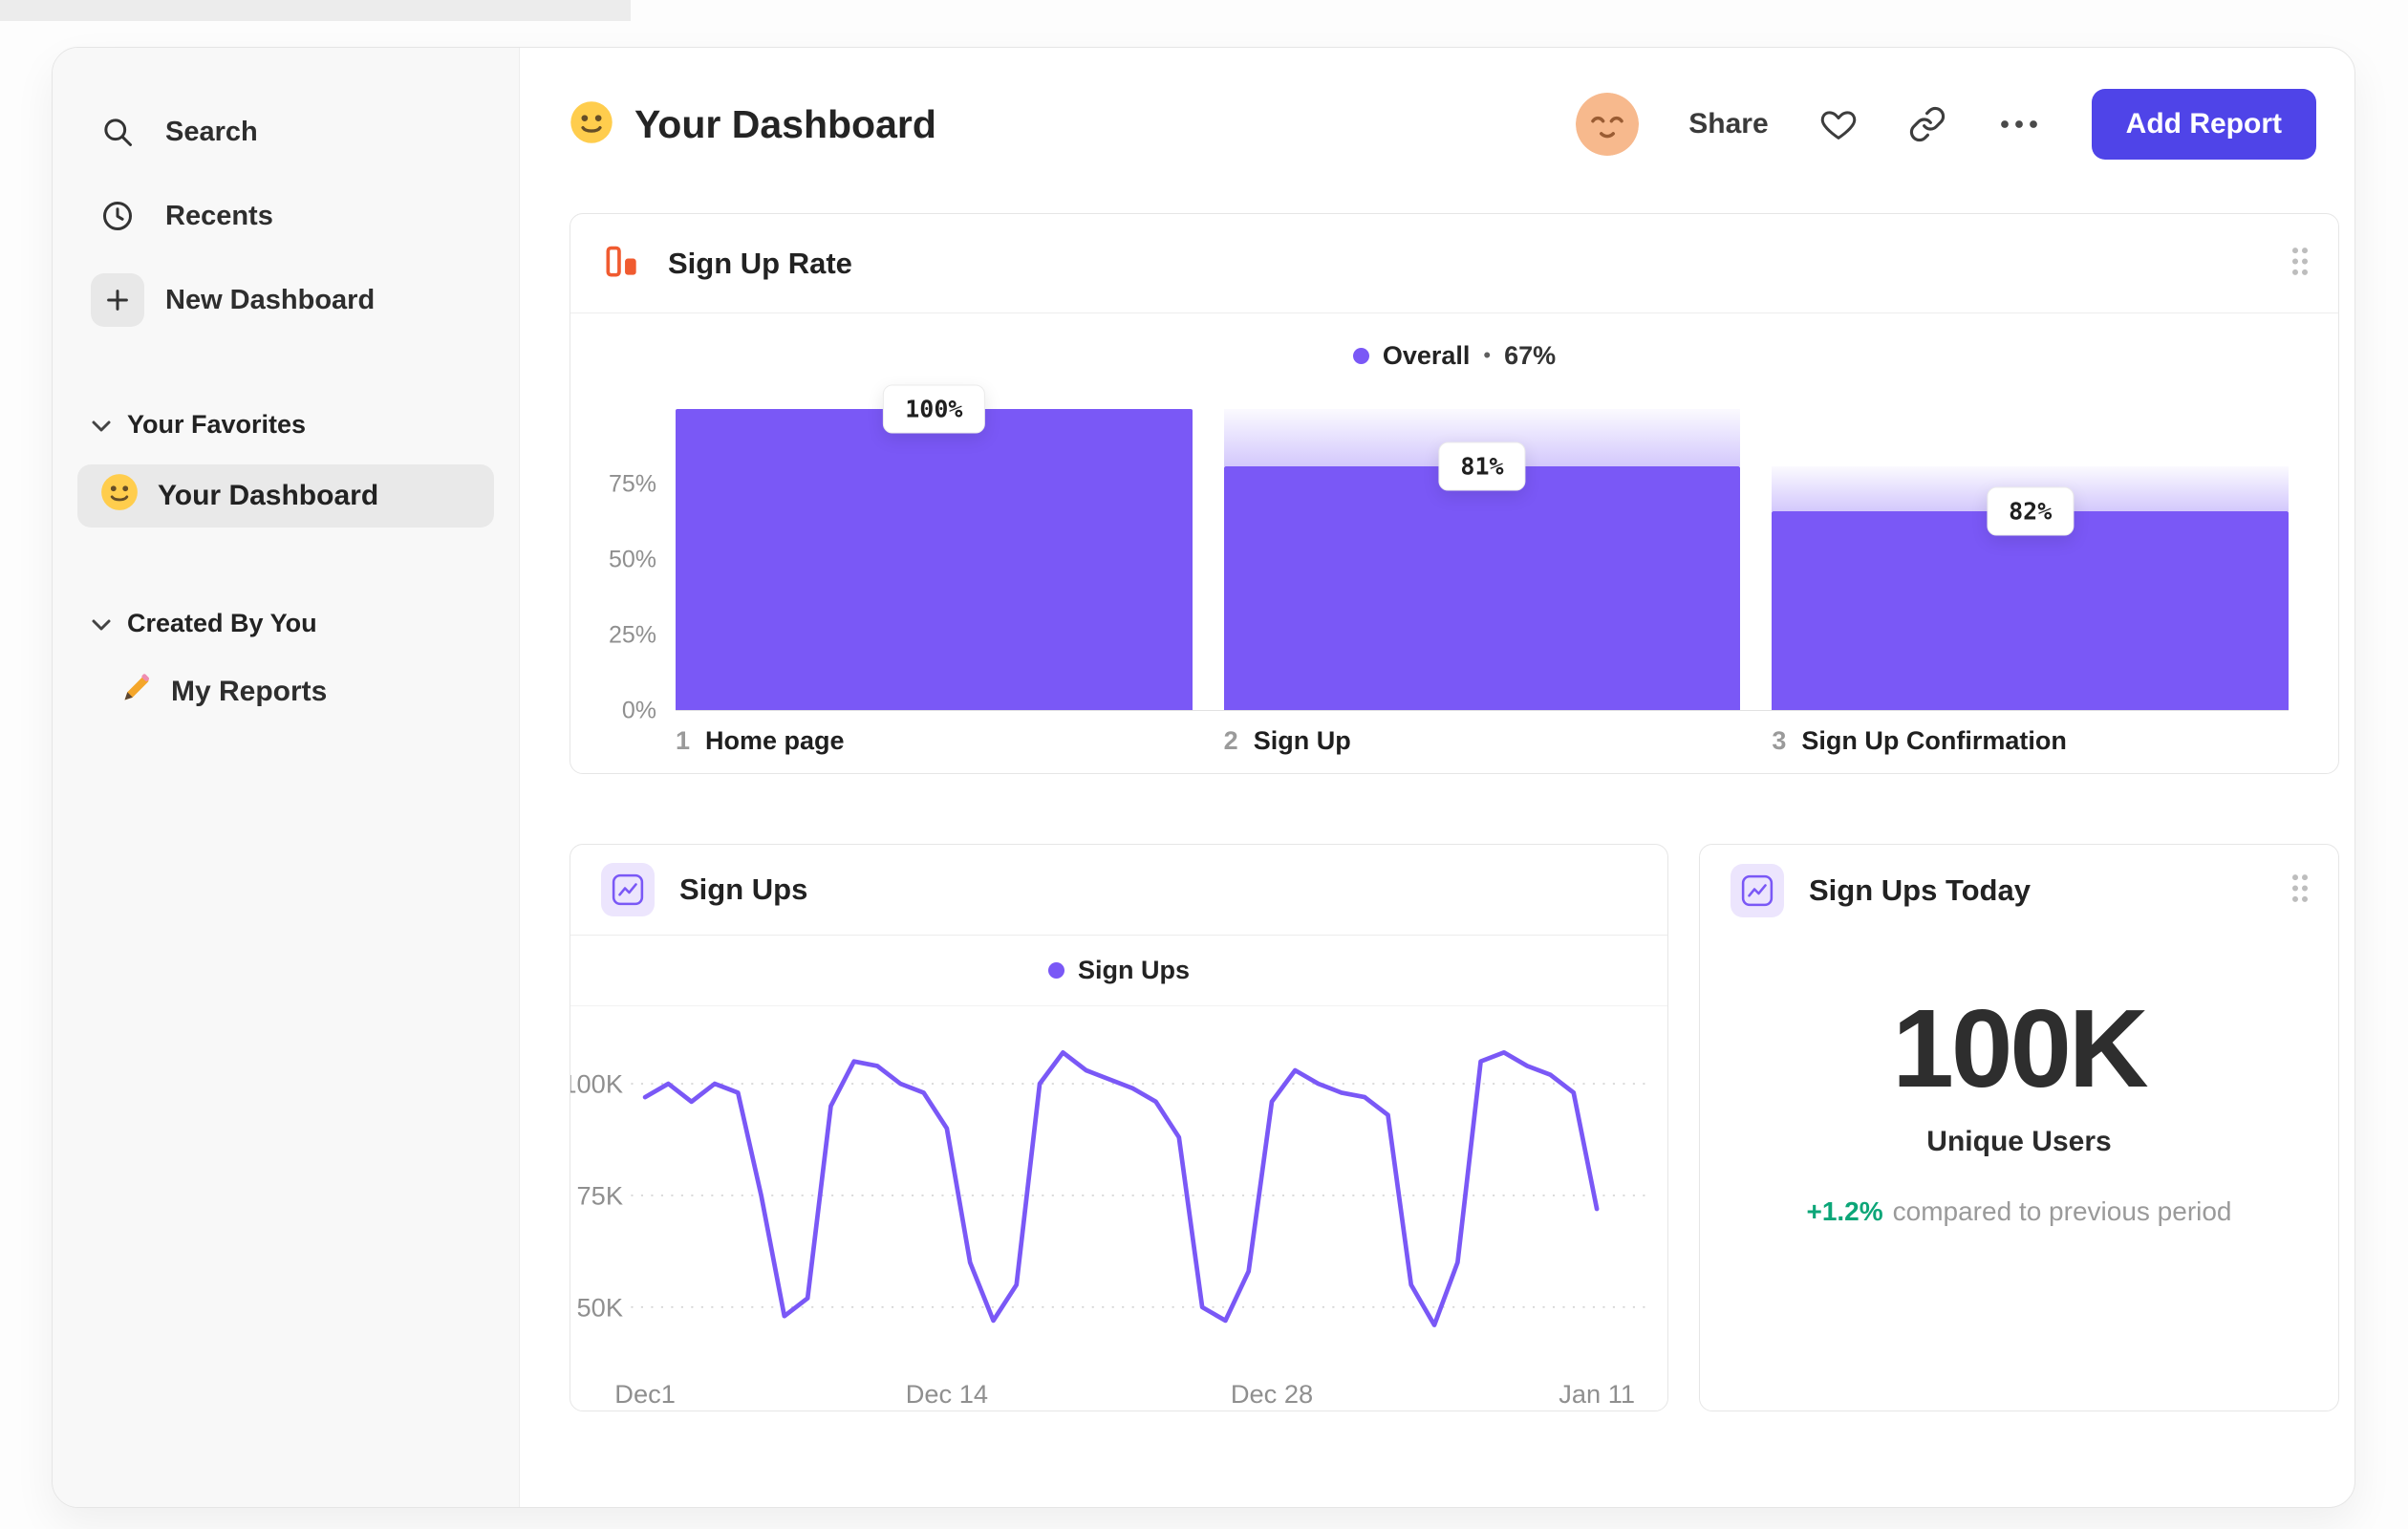  I want to click on svg-text: 50K, so click(600, 1307).